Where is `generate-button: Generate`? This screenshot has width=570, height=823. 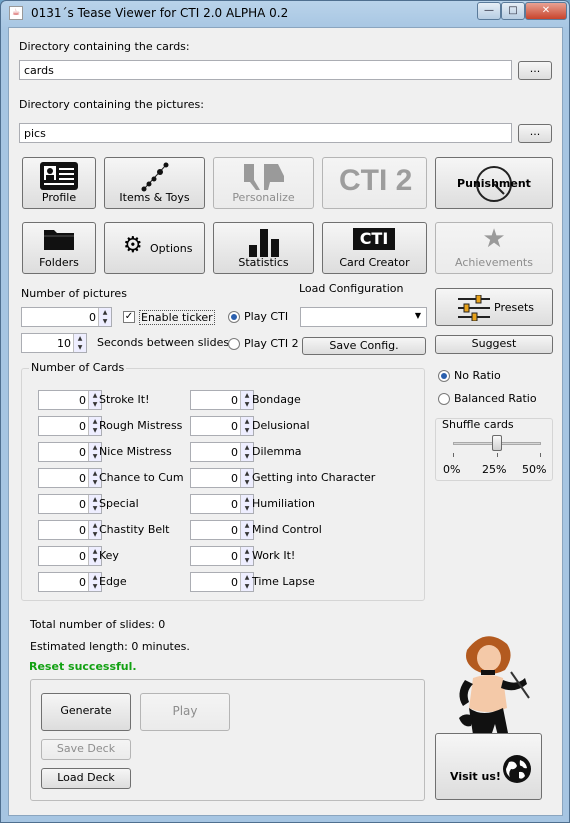
generate-button: Generate is located at coordinates (86, 712).